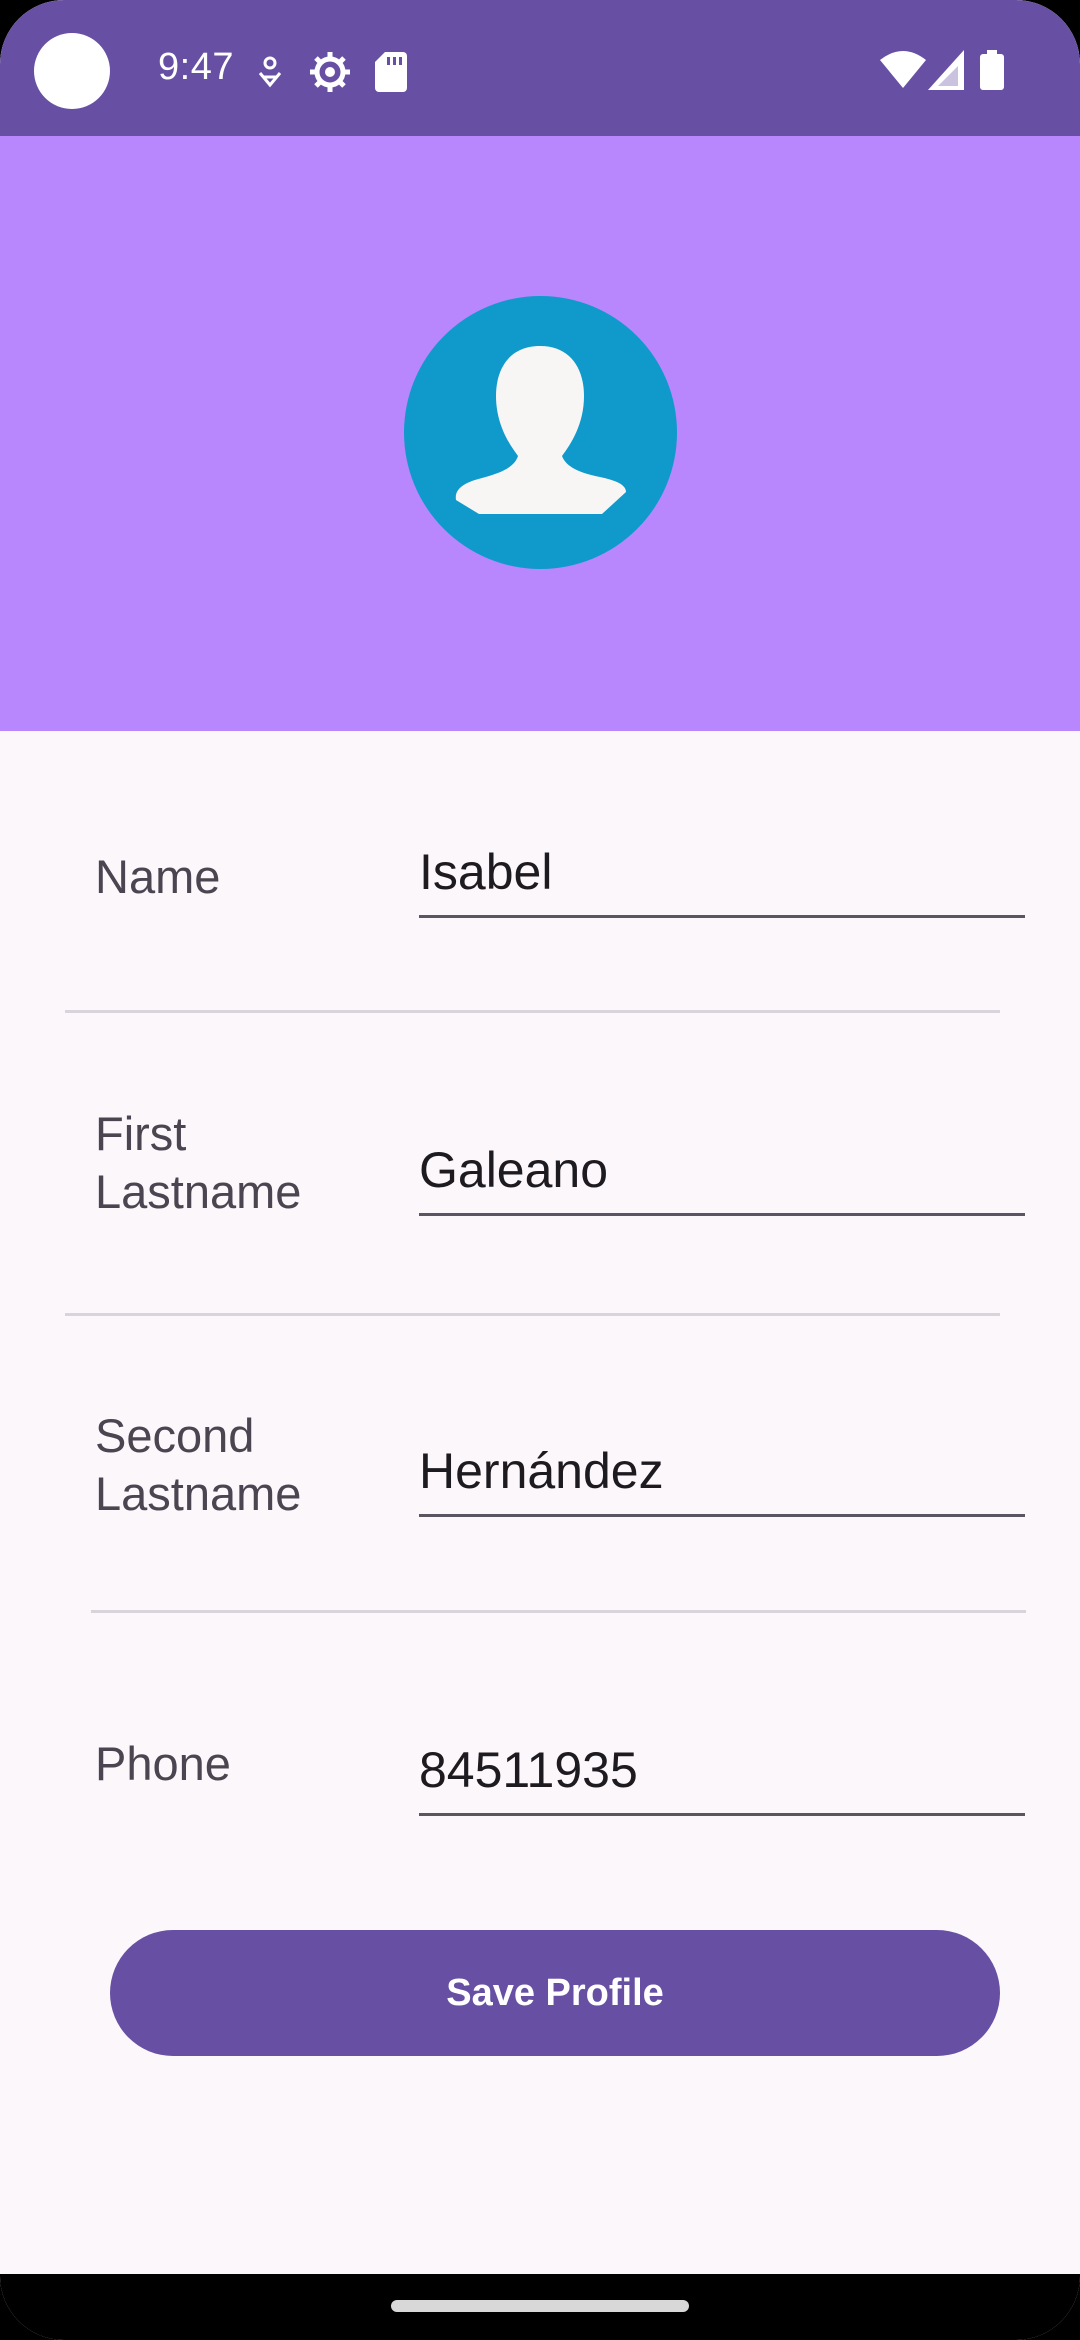 The height and width of the screenshot is (2340, 1080). I want to click on notification-dot-icon, so click(270, 72).